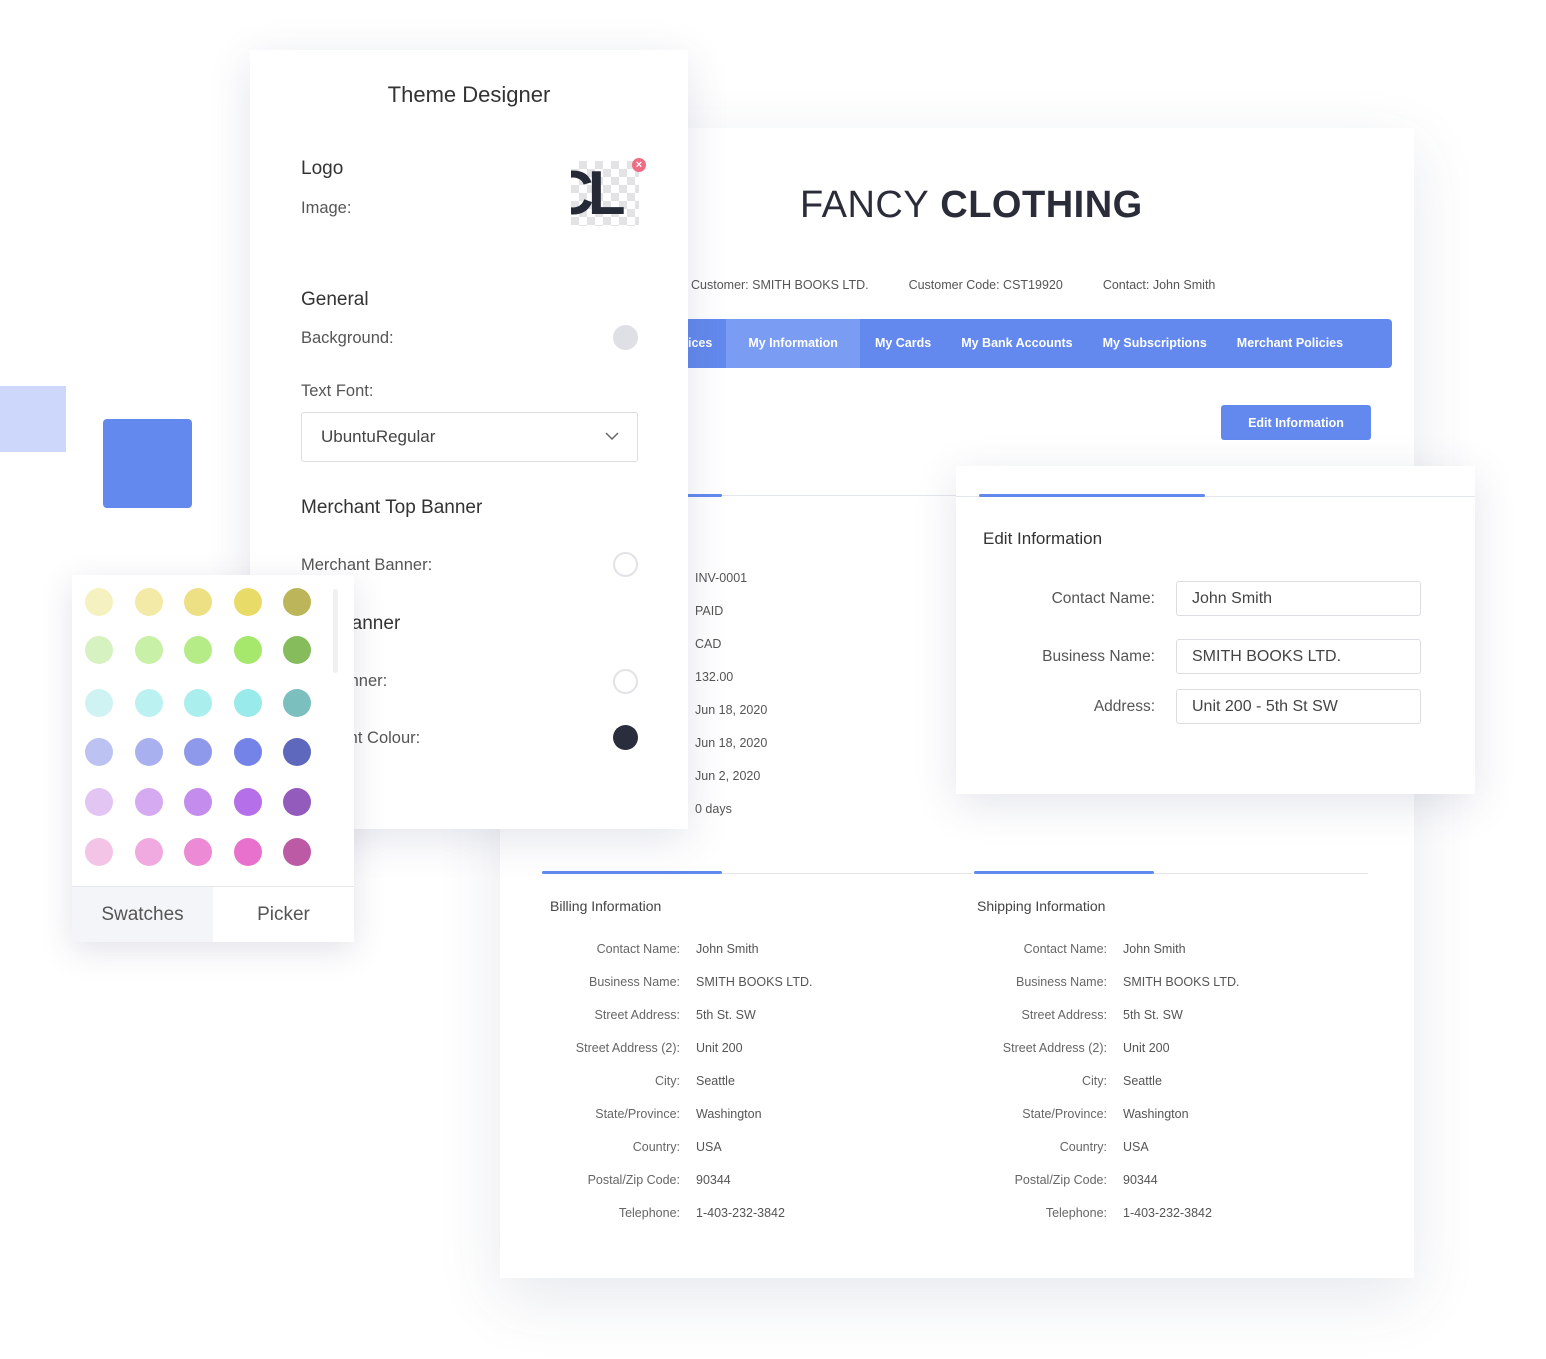 This screenshot has width=1546, height=1359. Describe the element at coordinates (1064, 1015) in the screenshot. I see `info-label: Street Address:` at that location.